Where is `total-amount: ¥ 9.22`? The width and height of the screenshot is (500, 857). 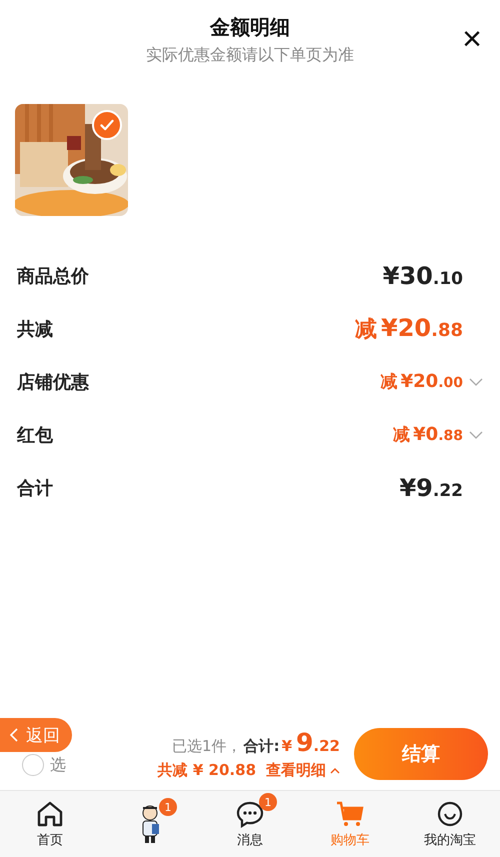 total-amount: ¥ 9.22 is located at coordinates (311, 742).